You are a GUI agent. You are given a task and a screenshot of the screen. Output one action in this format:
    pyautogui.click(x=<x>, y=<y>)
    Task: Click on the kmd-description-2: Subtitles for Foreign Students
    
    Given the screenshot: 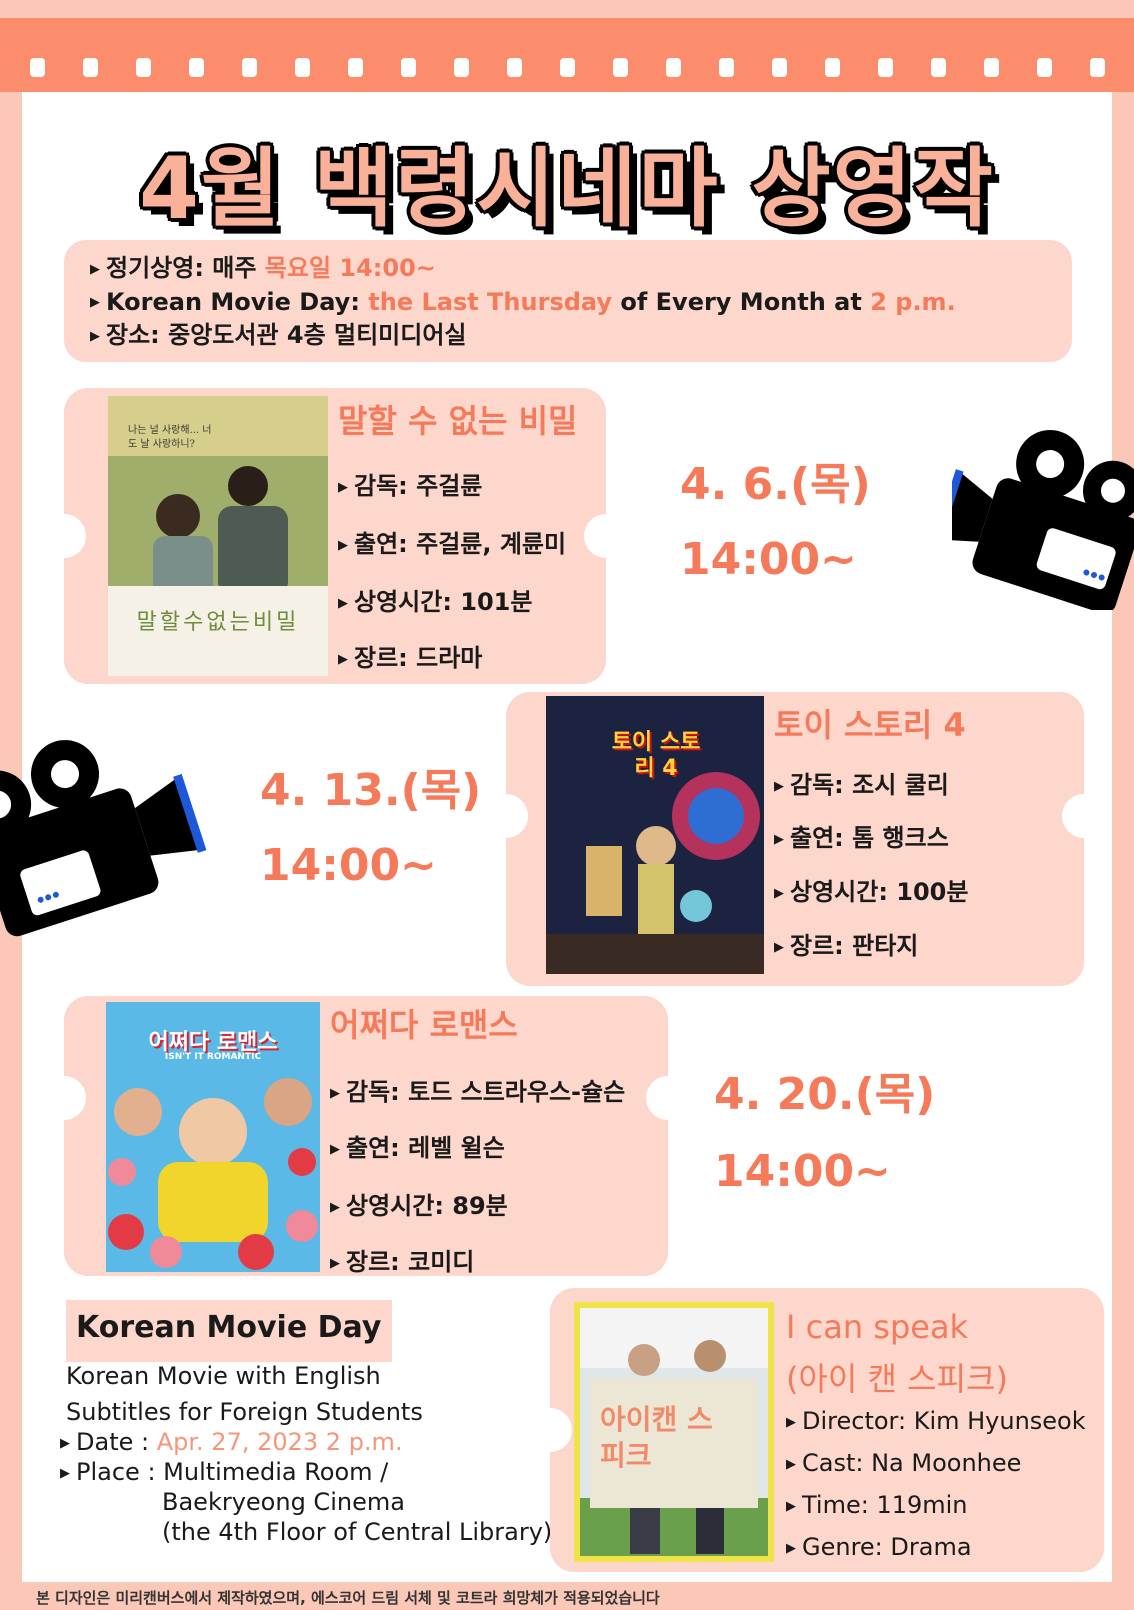 What is the action you would take?
    pyautogui.click(x=244, y=1412)
    